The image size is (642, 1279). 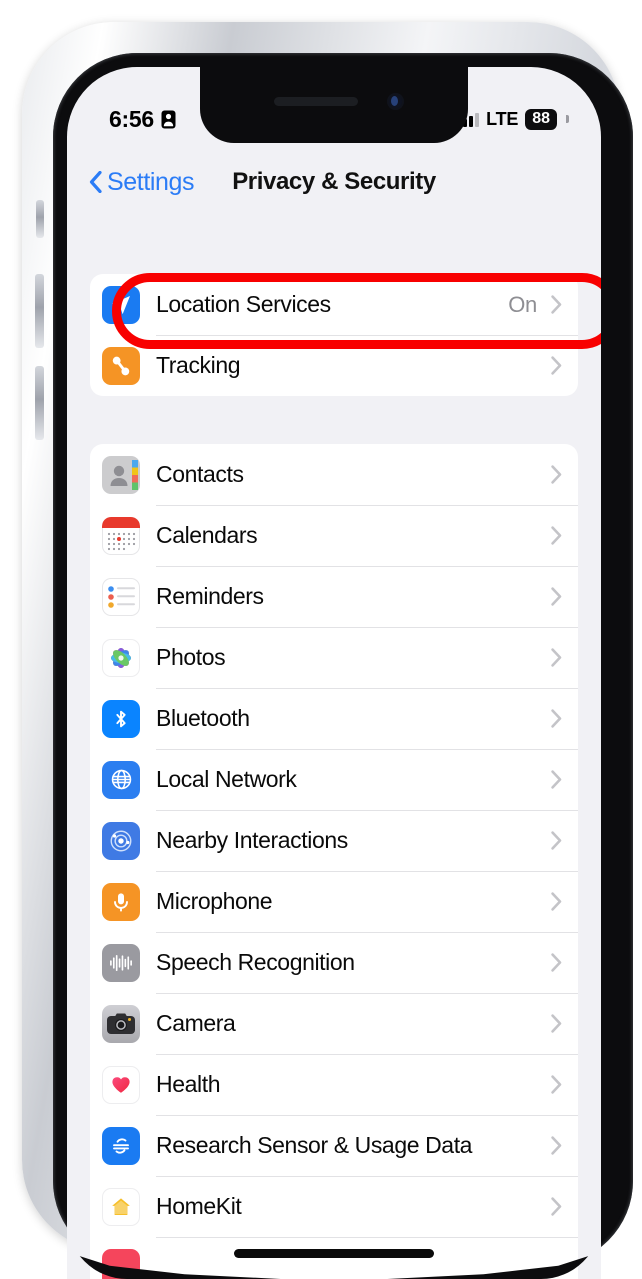 What do you see at coordinates (121, 902) in the screenshot?
I see `microphone-icon` at bounding box center [121, 902].